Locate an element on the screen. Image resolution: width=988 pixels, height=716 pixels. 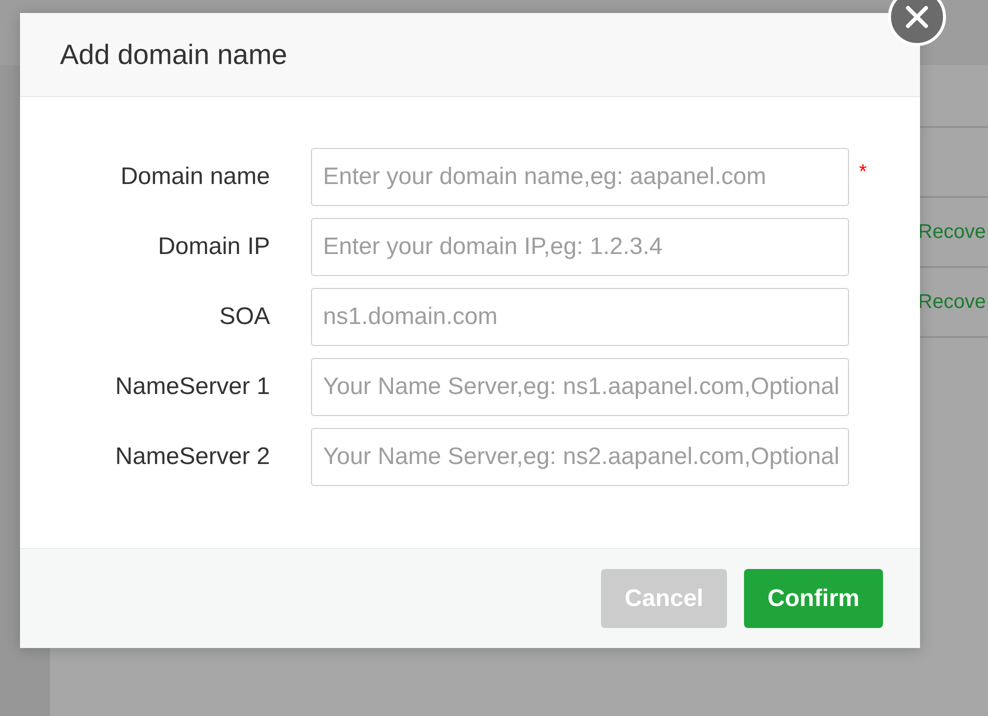
input-field: Enter your domain name,eg: aapanel.com is located at coordinates (580, 177).